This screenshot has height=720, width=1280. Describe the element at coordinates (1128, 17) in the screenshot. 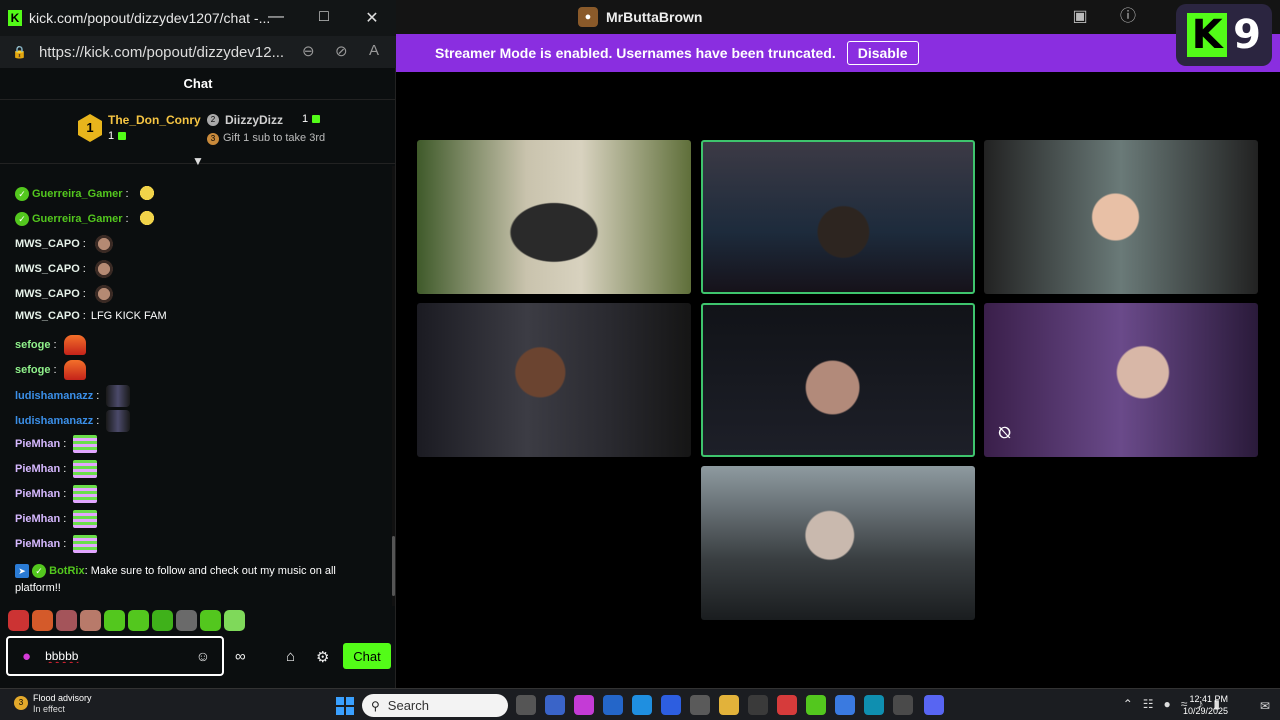

I see `help-icon: ⓘ` at that location.